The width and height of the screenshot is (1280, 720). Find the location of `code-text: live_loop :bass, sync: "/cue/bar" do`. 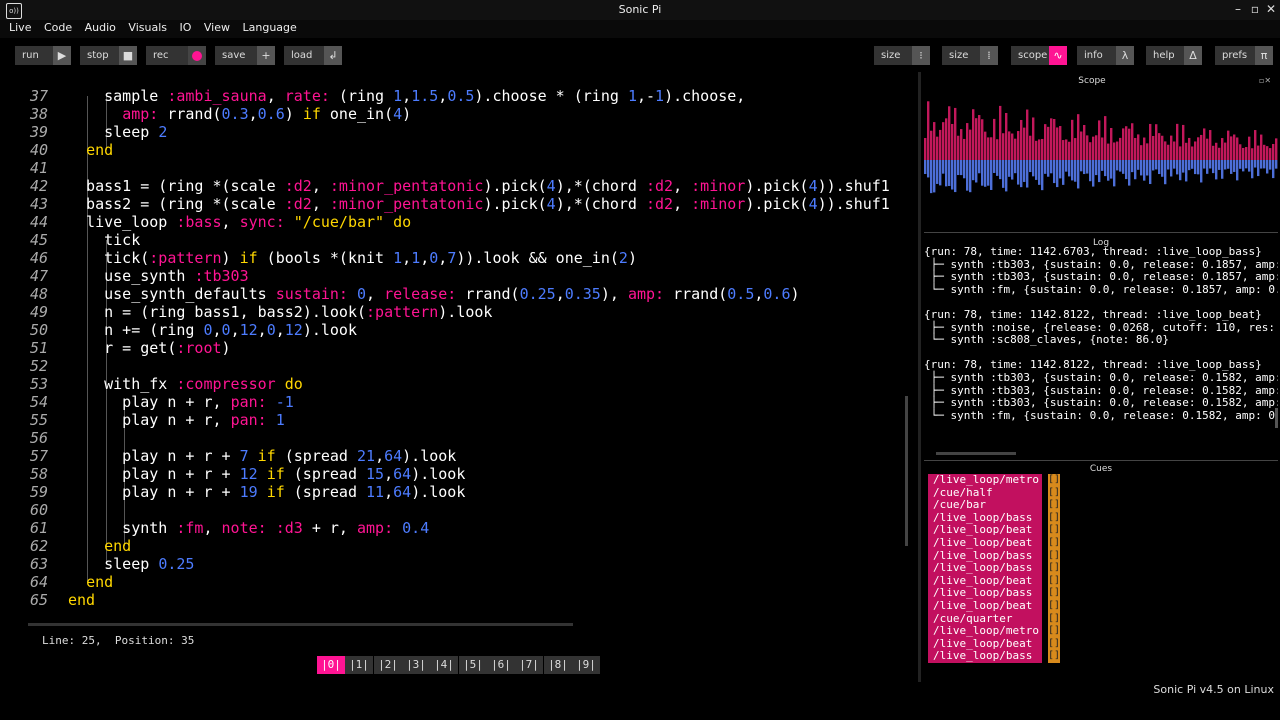

code-text: live_loop :bass, sync: "/cue/bar" do is located at coordinates (239, 222).